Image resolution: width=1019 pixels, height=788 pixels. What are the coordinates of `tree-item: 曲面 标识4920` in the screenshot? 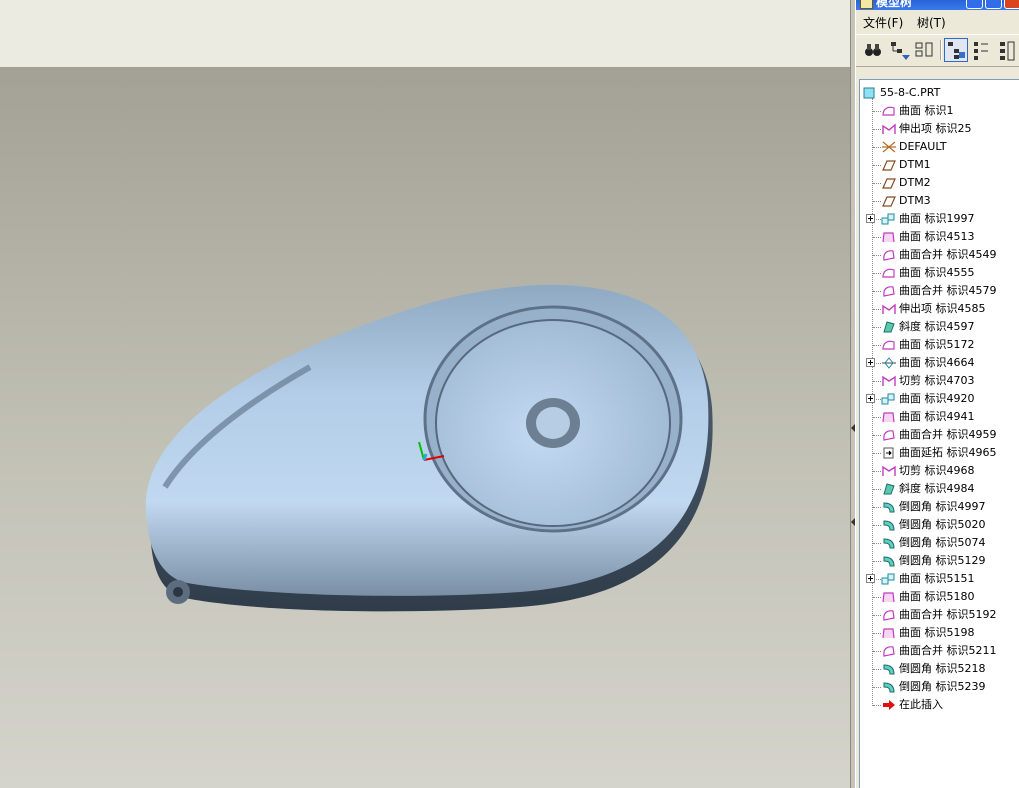 It's located at (939, 399).